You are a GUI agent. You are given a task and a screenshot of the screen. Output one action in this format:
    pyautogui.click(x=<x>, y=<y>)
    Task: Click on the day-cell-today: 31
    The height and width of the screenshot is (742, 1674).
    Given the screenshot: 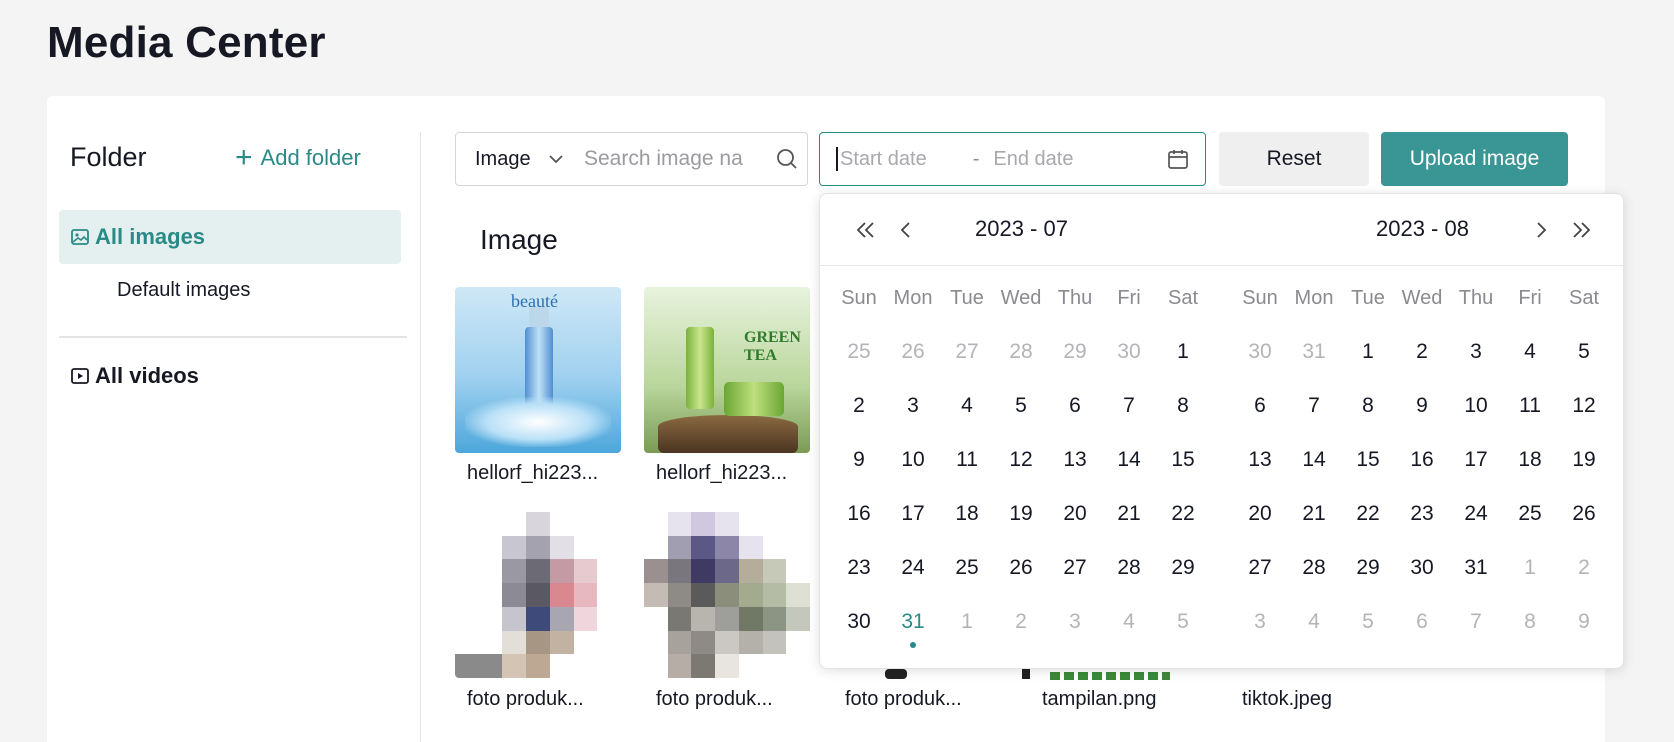 What is the action you would take?
    pyautogui.click(x=913, y=625)
    